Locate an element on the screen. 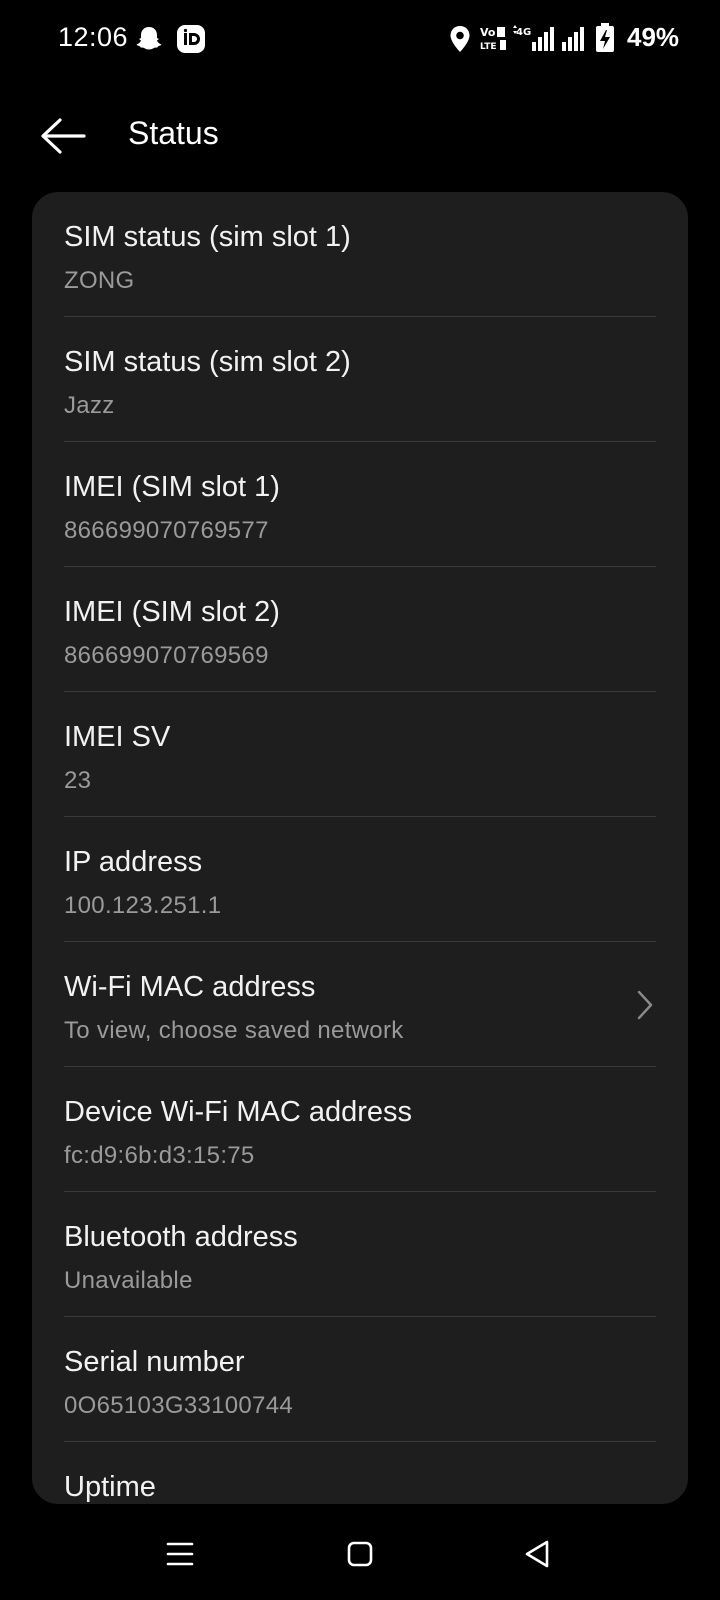 Image resolution: width=720 pixels, height=1600 pixels. battery-charging-icon is located at coordinates (605, 37).